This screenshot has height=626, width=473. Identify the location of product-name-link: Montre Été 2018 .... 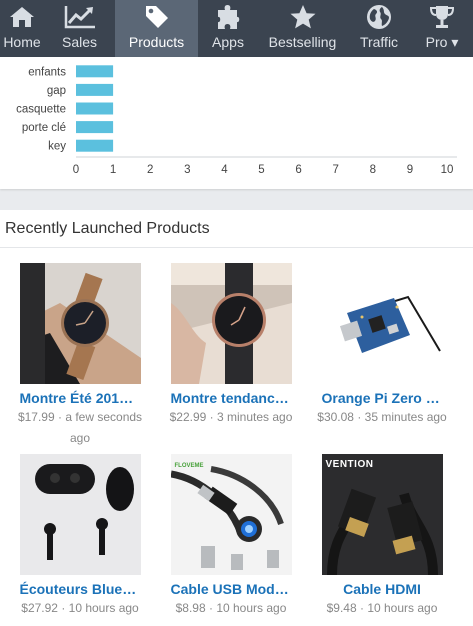
(80, 398).